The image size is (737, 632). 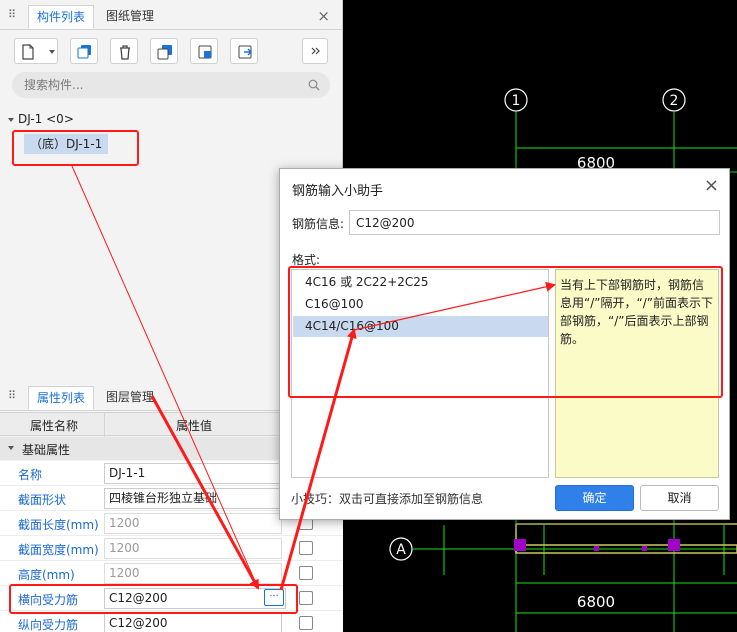 I want to click on rebar-info-label: 钢筋信息:, so click(x=318, y=224).